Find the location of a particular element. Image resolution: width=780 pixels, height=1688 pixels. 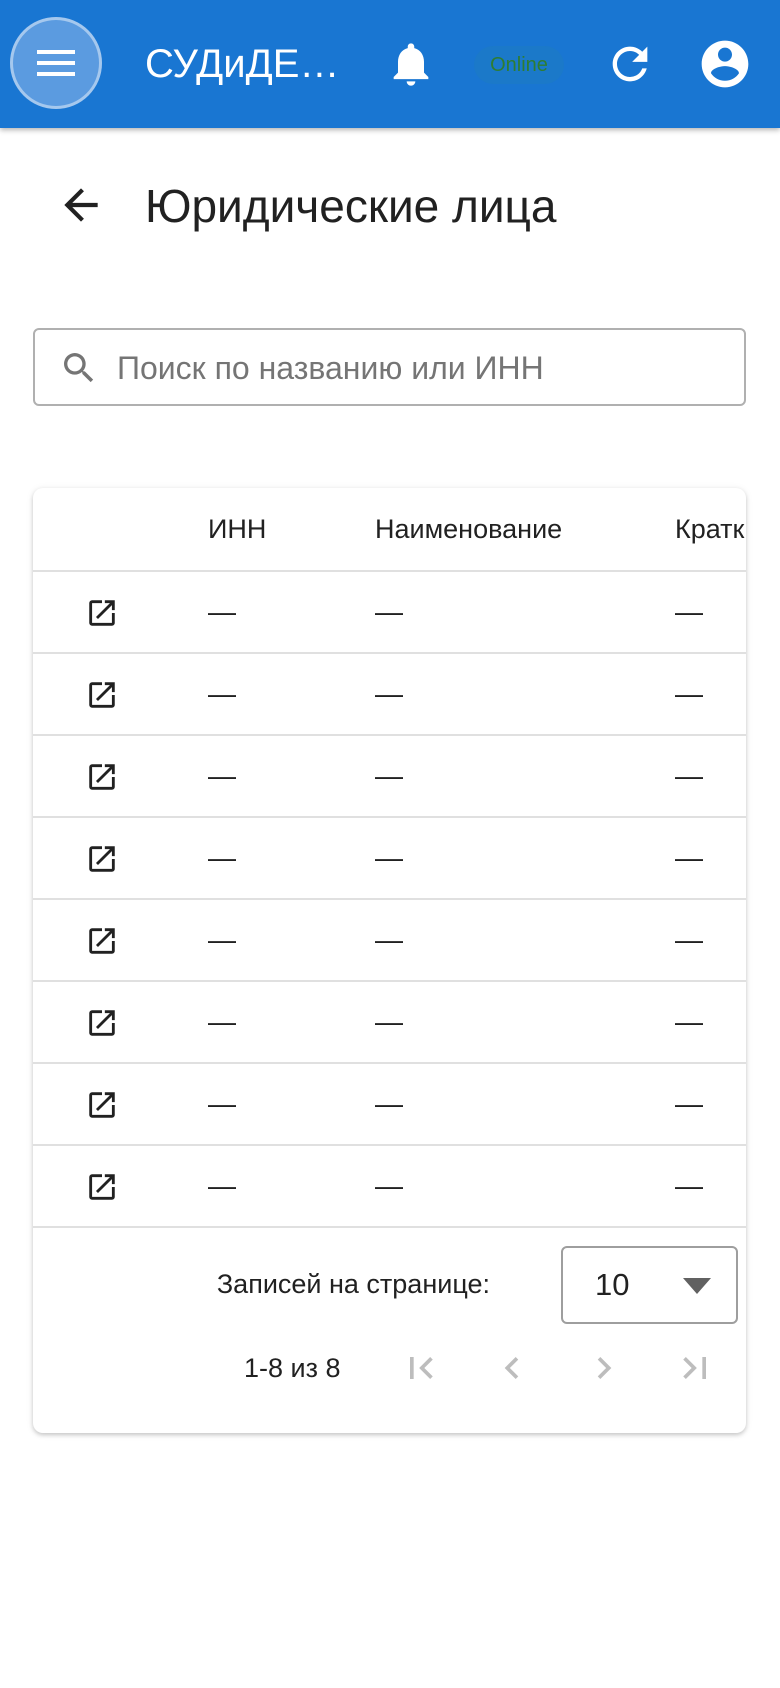

status-badge: Online is located at coordinates (519, 65).